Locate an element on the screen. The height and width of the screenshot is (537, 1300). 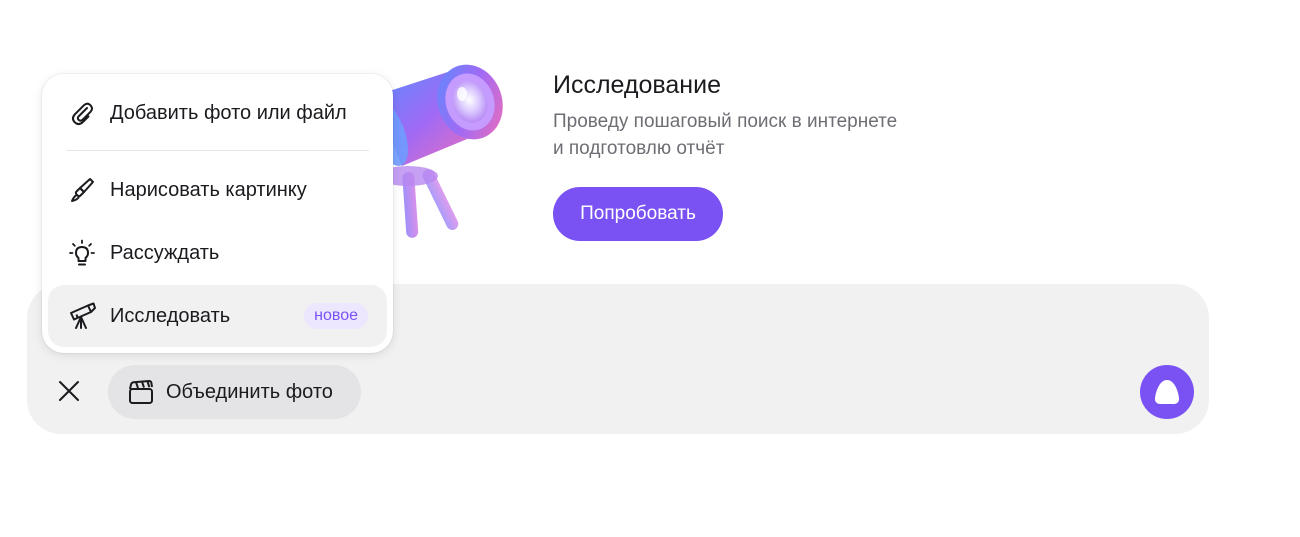
menu-item-research: Исследовать новое is located at coordinates (217, 316).